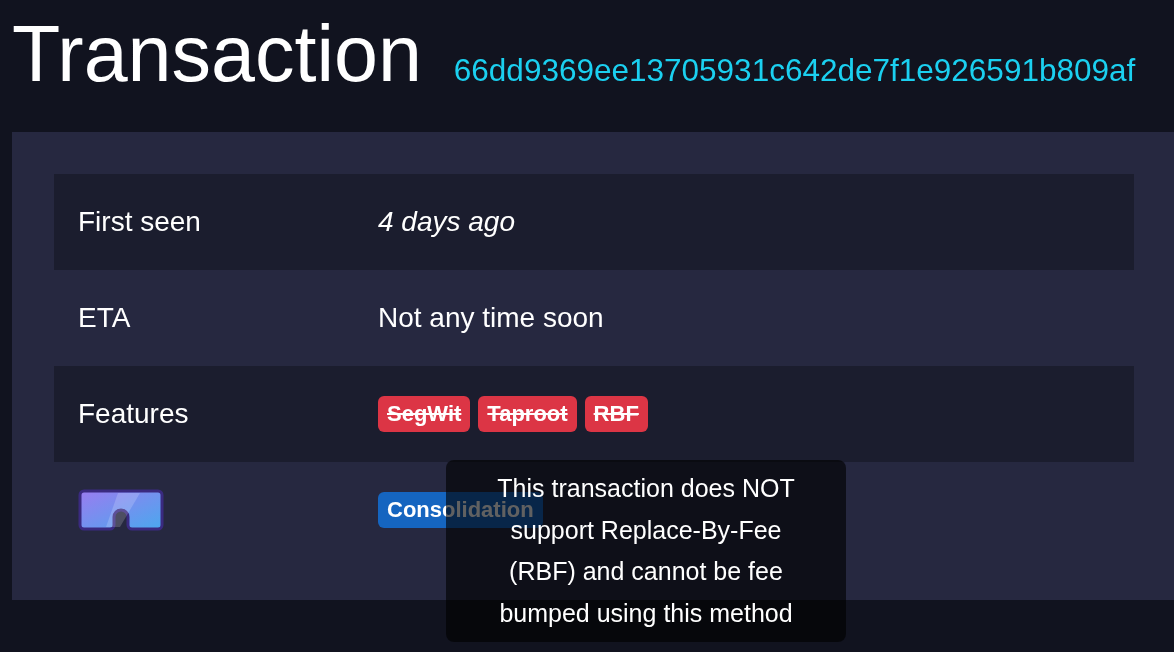 Image resolution: width=1174 pixels, height=652 pixels. I want to click on field-value: 4 days ago, so click(446, 222).